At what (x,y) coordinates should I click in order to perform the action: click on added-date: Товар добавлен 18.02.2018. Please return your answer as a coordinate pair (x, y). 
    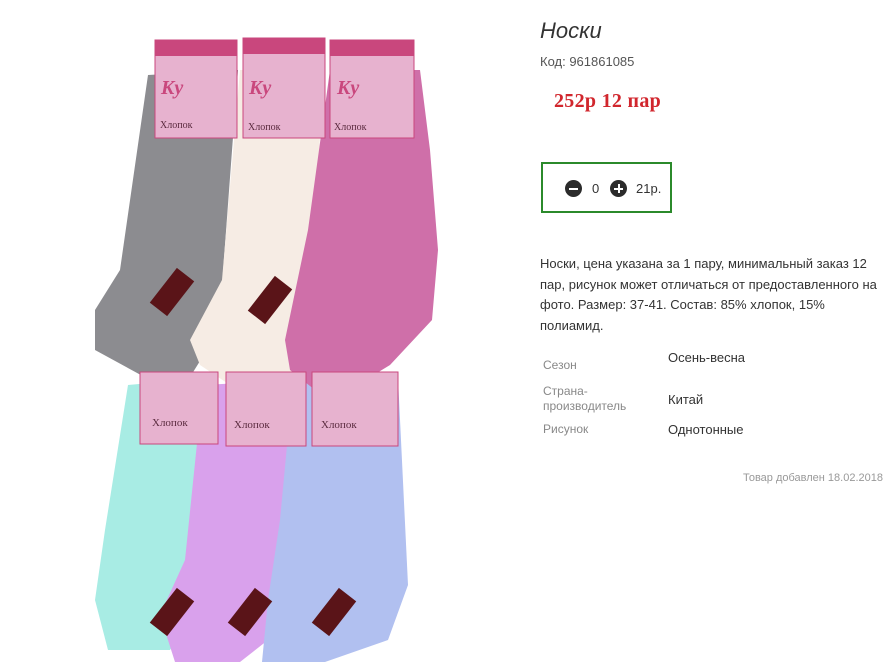
    Looking at the image, I should click on (812, 478).